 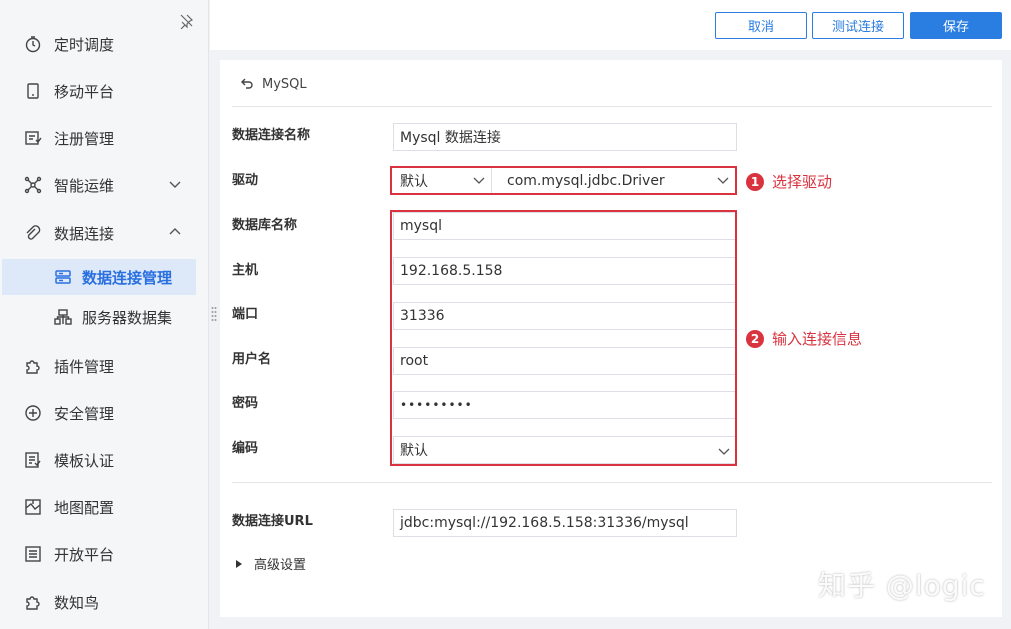 What do you see at coordinates (33, 44) in the screenshot?
I see `clock-icon` at bounding box center [33, 44].